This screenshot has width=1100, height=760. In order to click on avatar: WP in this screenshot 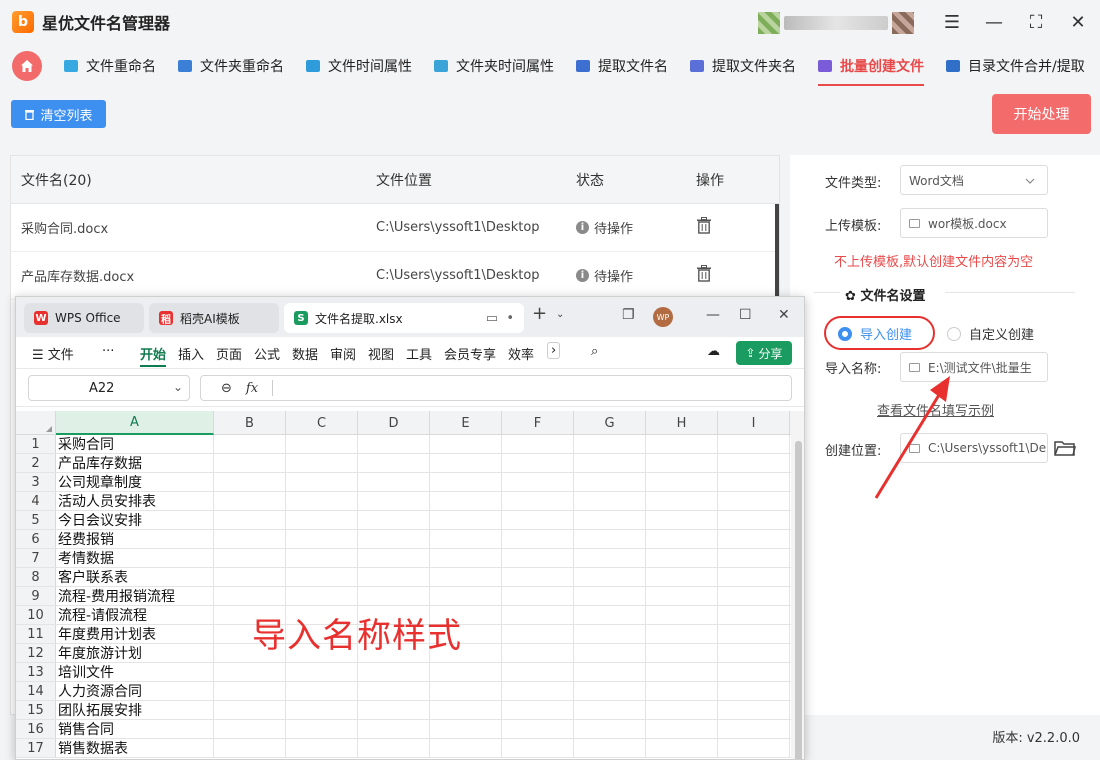, I will do `click(663, 317)`.